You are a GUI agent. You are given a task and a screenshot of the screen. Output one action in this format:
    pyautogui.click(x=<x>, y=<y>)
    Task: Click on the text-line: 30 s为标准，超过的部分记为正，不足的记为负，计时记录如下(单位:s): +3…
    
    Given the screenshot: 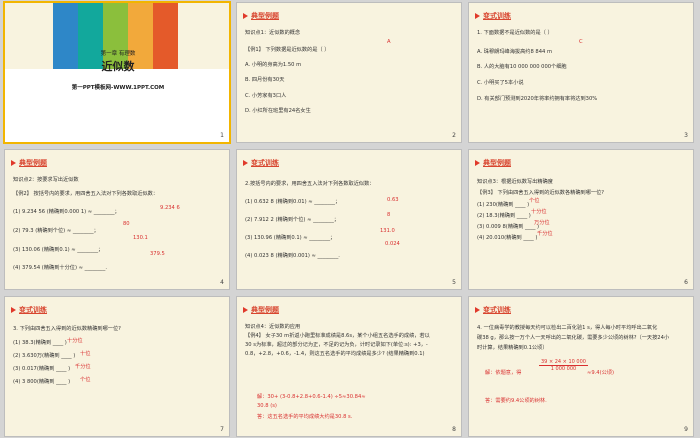 What is the action you would take?
    pyautogui.click(x=336, y=345)
    